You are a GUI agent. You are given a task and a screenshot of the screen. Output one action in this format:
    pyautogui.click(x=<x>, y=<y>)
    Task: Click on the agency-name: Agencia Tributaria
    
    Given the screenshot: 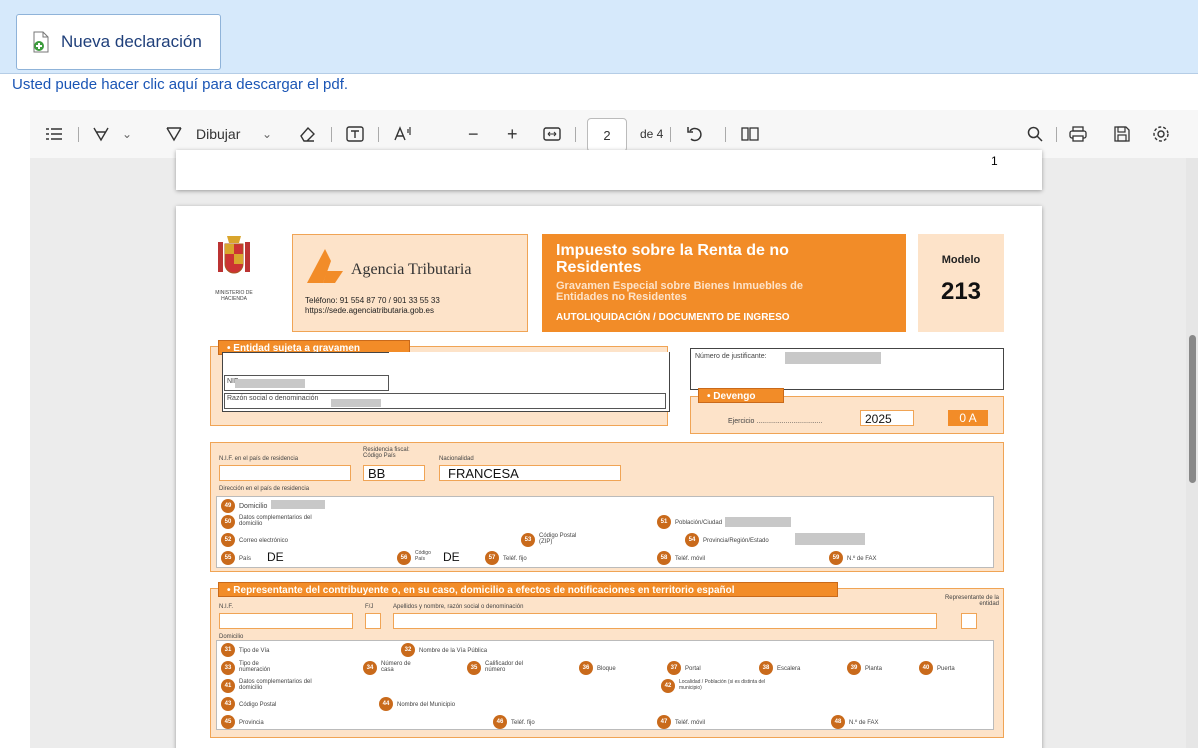 What is the action you would take?
    pyautogui.click(x=411, y=269)
    